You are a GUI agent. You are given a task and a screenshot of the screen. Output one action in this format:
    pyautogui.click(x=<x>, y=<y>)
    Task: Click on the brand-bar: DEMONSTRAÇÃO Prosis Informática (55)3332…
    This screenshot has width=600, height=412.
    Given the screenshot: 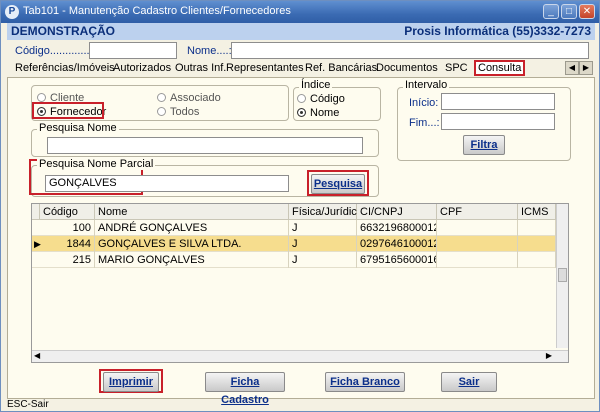 What is the action you would take?
    pyautogui.click(x=301, y=31)
    